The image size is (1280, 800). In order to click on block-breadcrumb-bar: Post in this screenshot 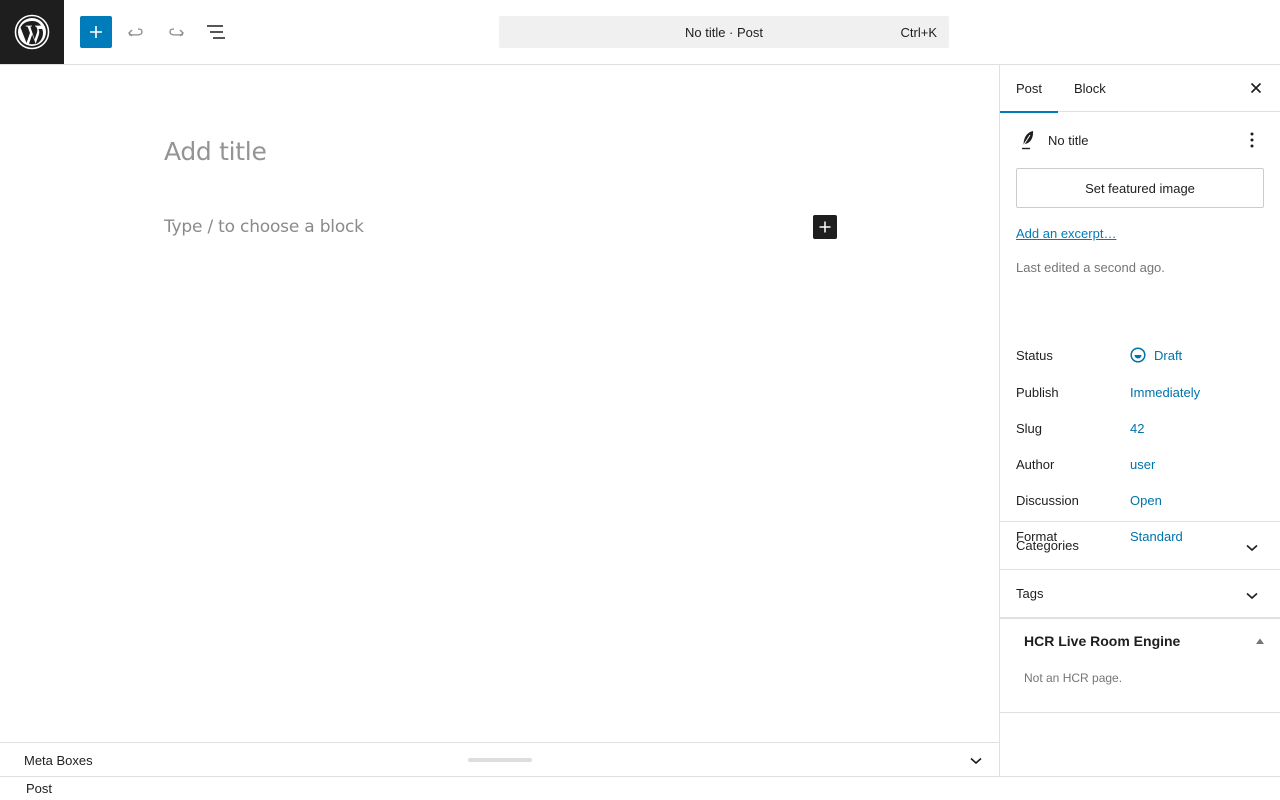, I will do `click(640, 788)`.